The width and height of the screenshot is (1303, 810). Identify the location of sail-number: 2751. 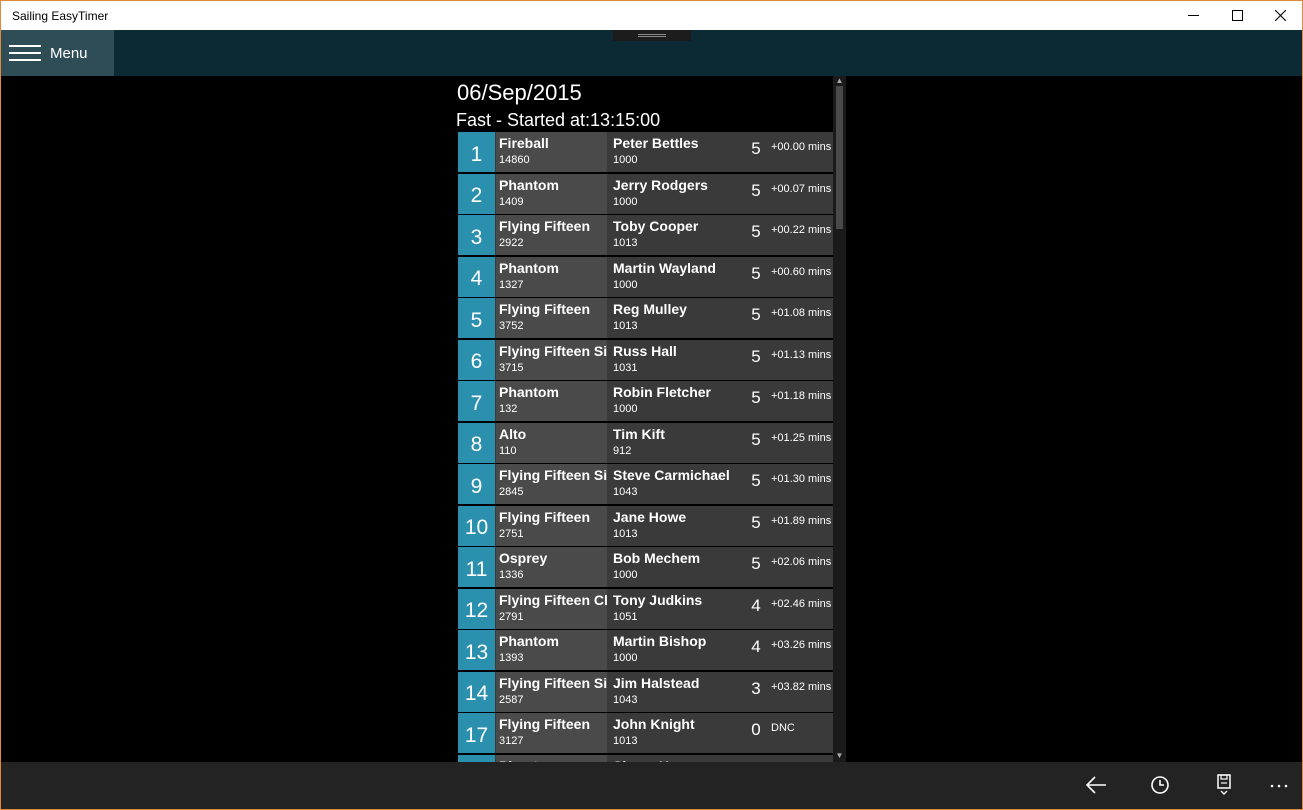
(511, 533).